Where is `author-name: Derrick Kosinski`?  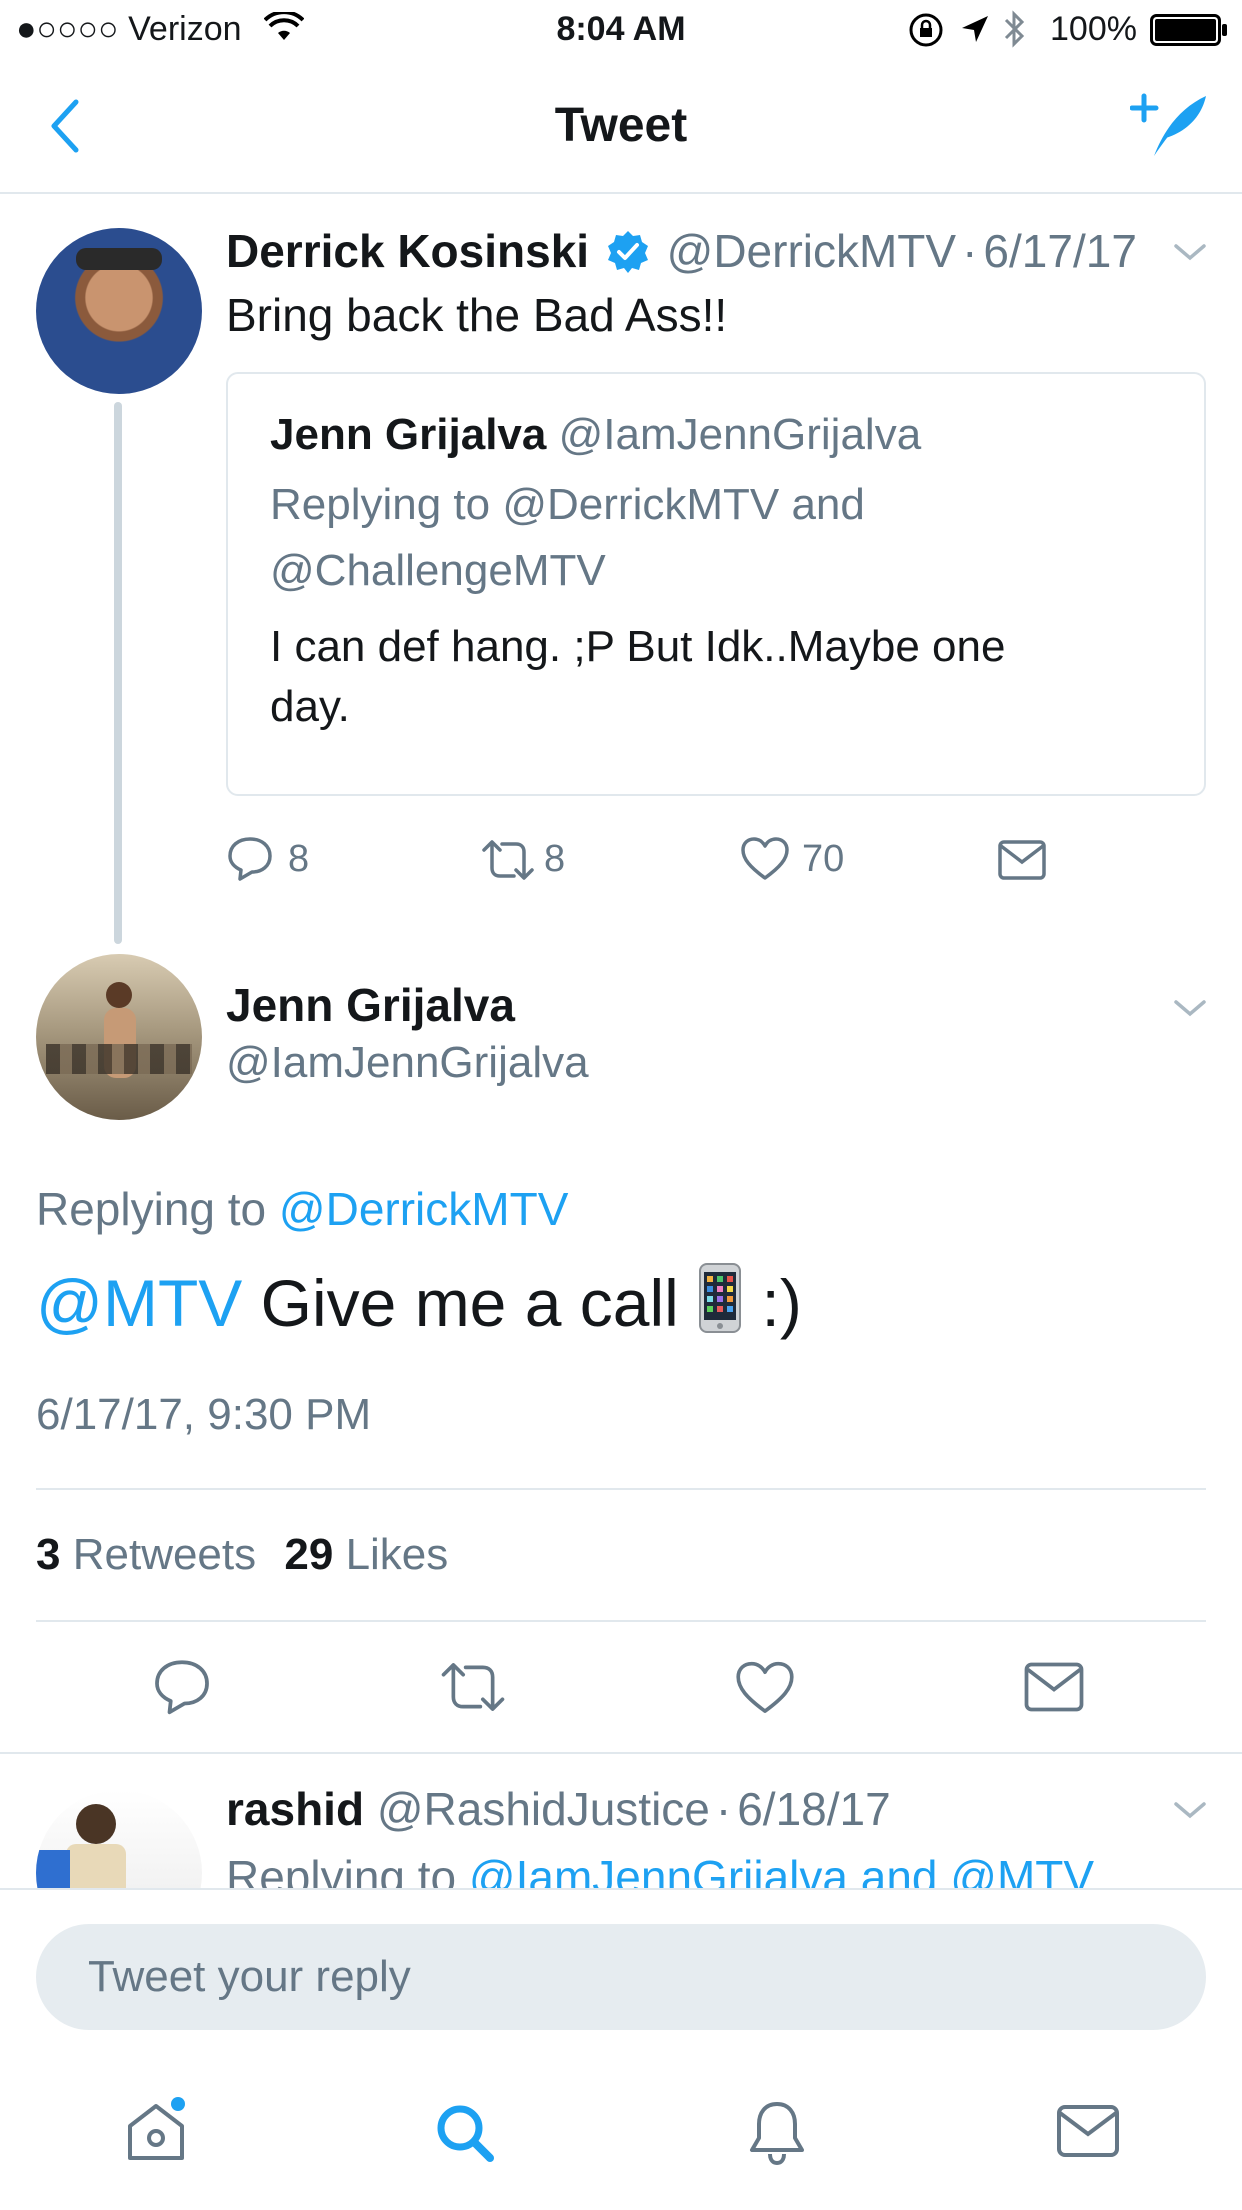
author-name: Derrick Kosinski is located at coordinates (407, 251).